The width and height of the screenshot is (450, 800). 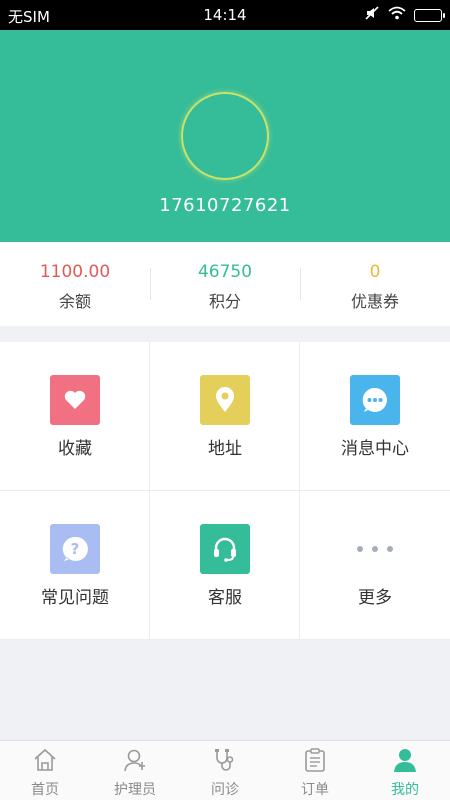 I want to click on menu-item-customer-service: 客服, so click(x=225, y=565).